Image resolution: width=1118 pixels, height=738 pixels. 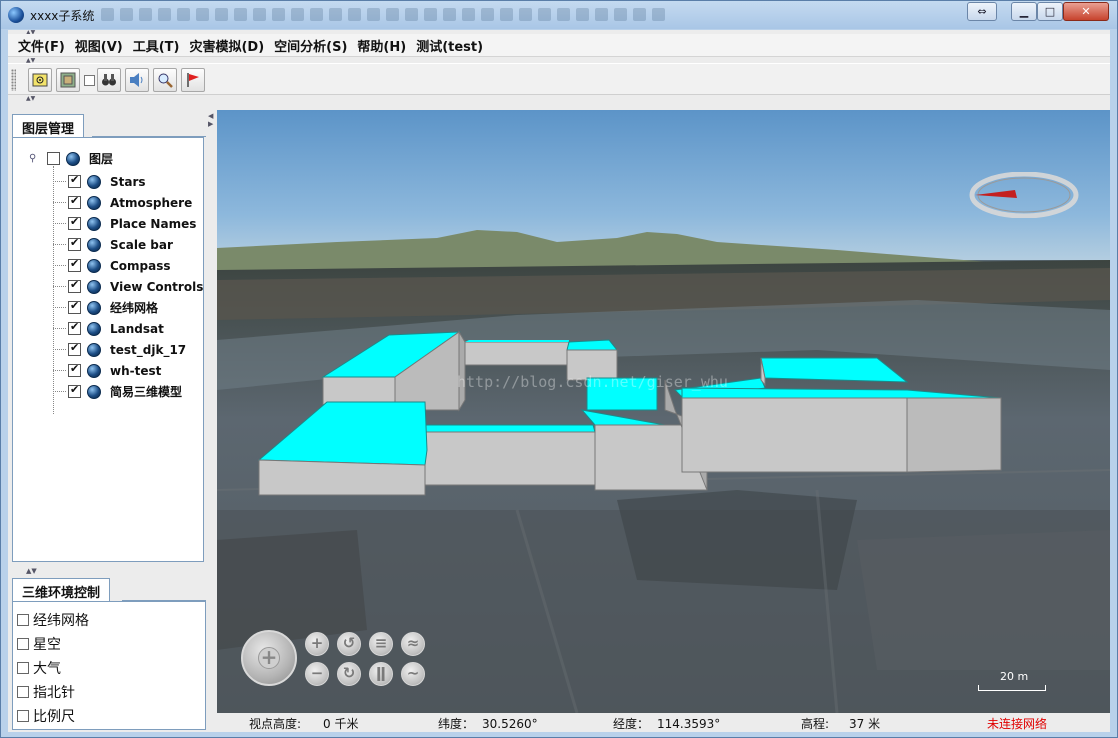 I want to click on menu-file: 文件(F), so click(x=42, y=45).